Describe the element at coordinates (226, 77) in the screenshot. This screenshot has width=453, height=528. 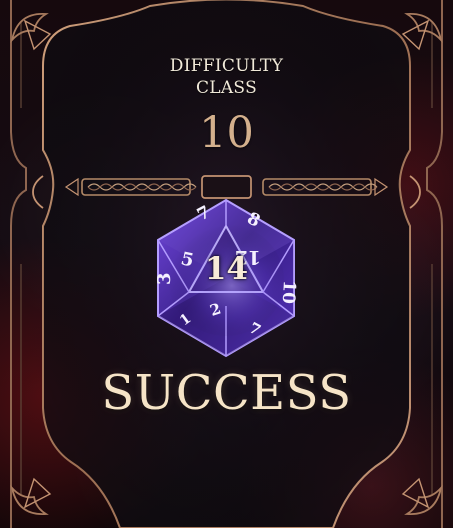
I see `difficulty-class-label: DIFFICULTY CLASS` at that location.